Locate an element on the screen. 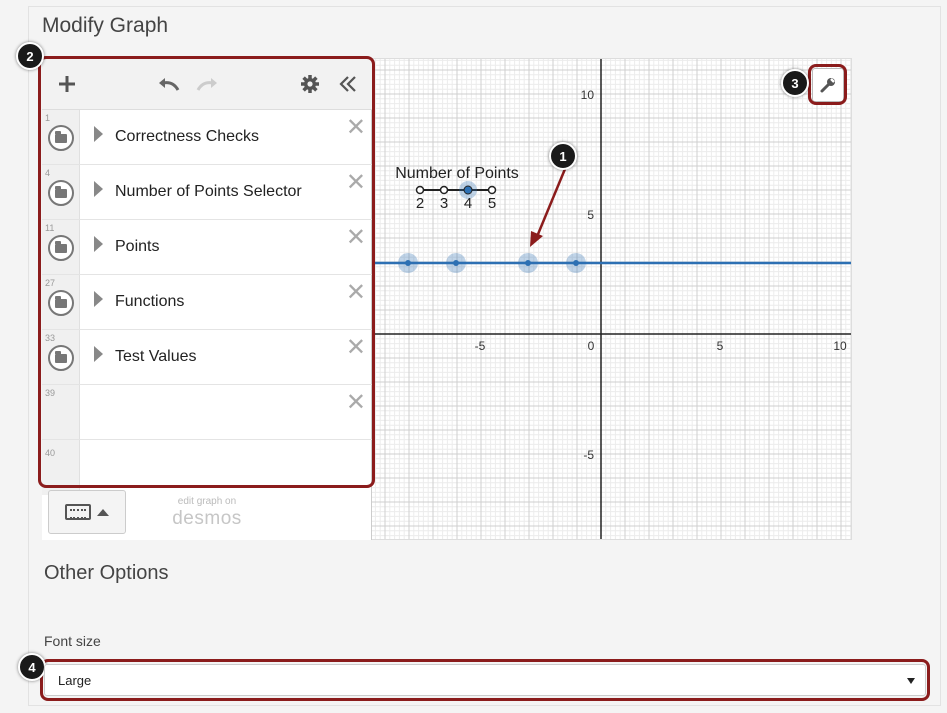 Image resolution: width=947 pixels, height=713 pixels. redo-icon is located at coordinates (206, 84).